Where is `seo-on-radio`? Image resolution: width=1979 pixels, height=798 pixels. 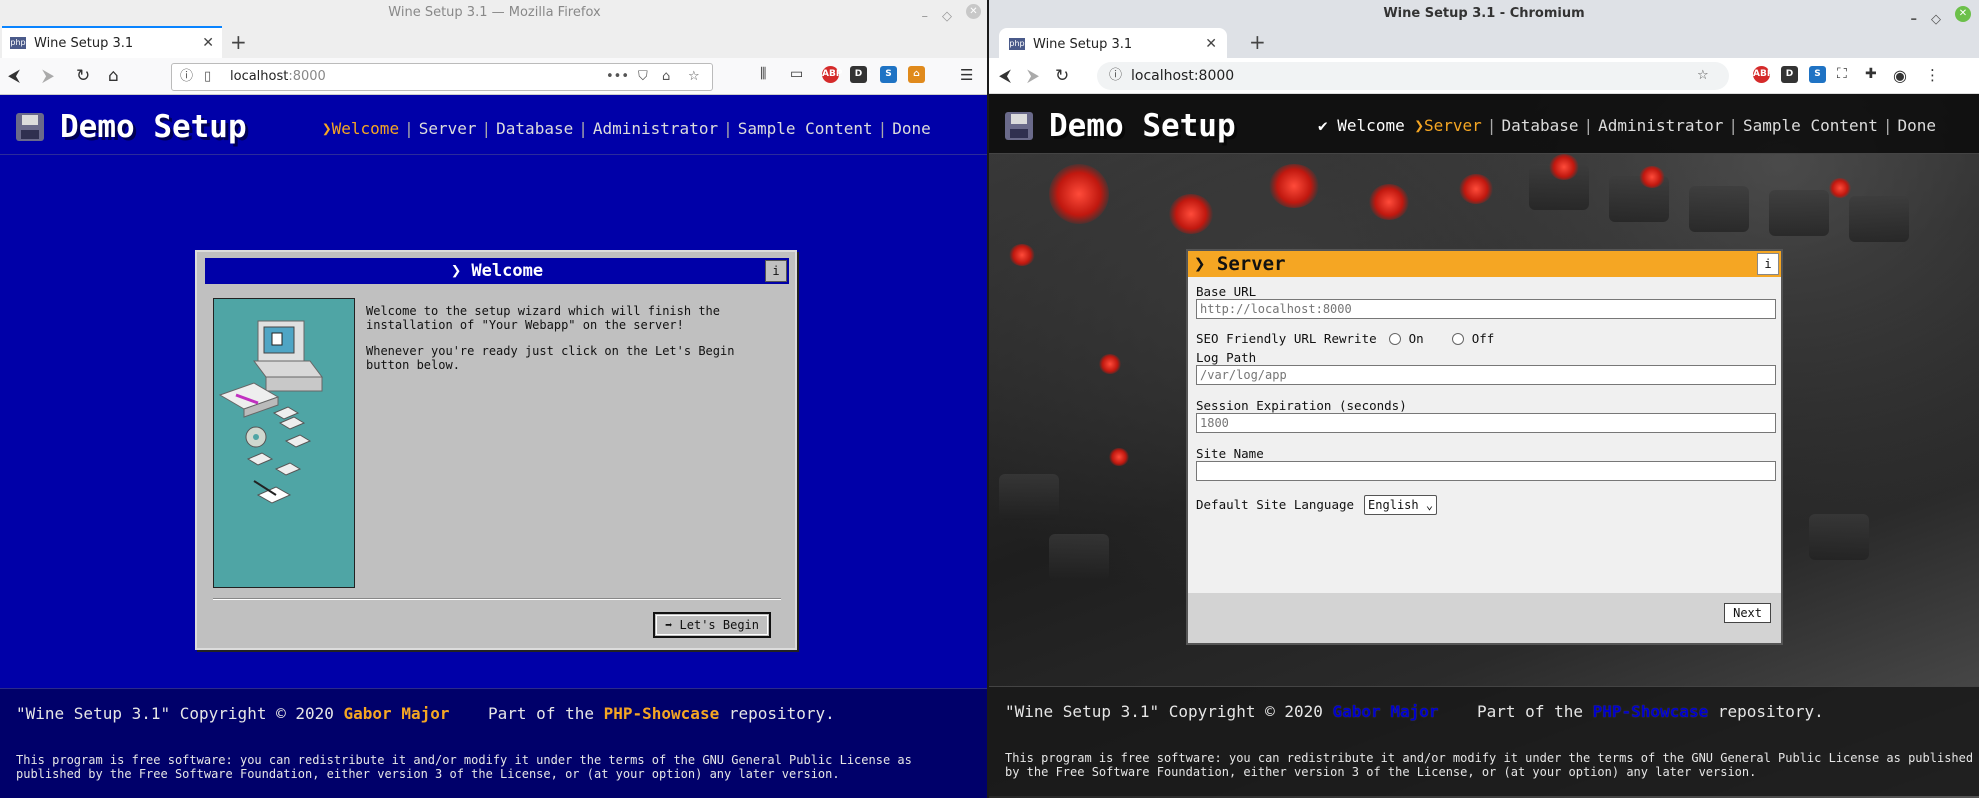
seo-on-radio is located at coordinates (1394, 339).